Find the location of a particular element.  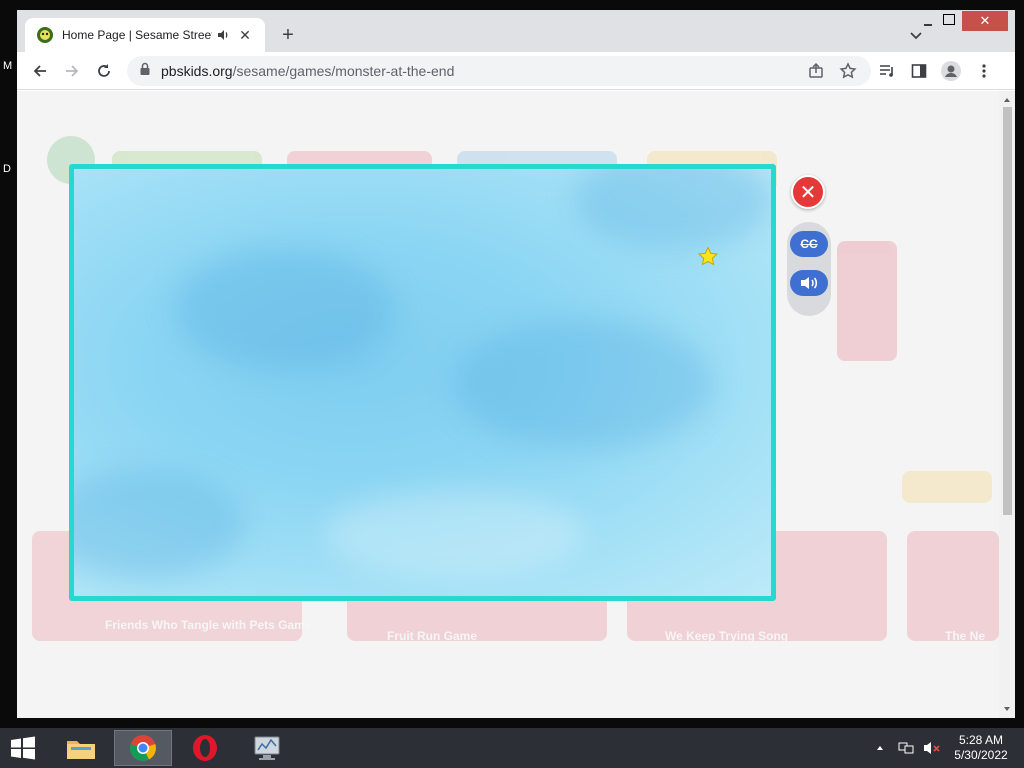

desktop-text-fragment: D is located at coordinates (7, 169).